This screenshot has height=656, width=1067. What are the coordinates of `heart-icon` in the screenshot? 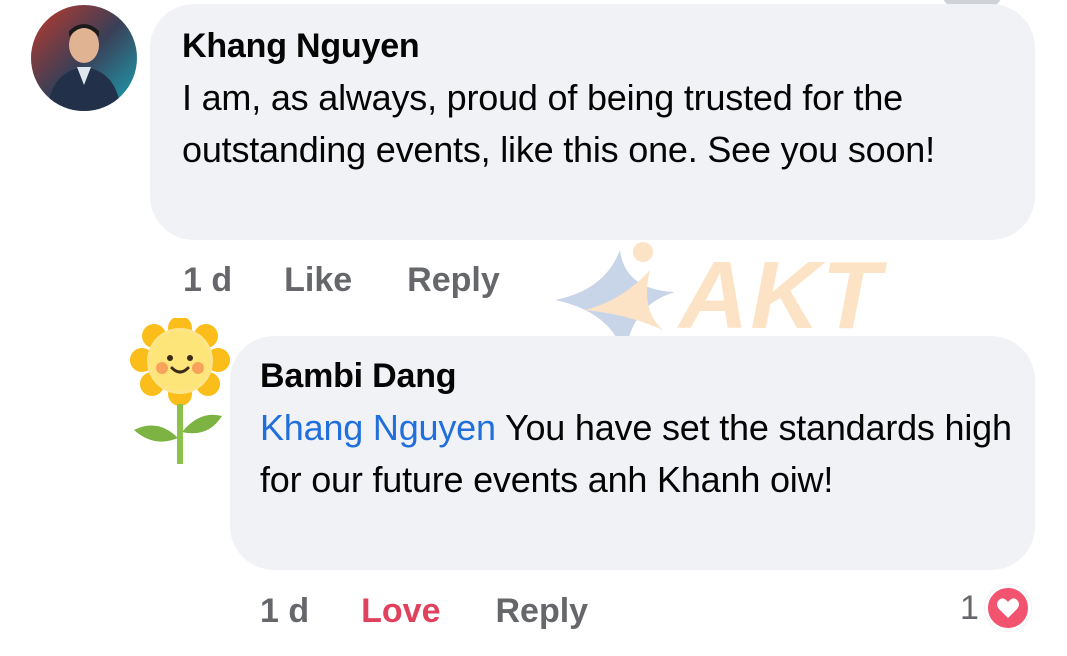 It's located at (1007, 608).